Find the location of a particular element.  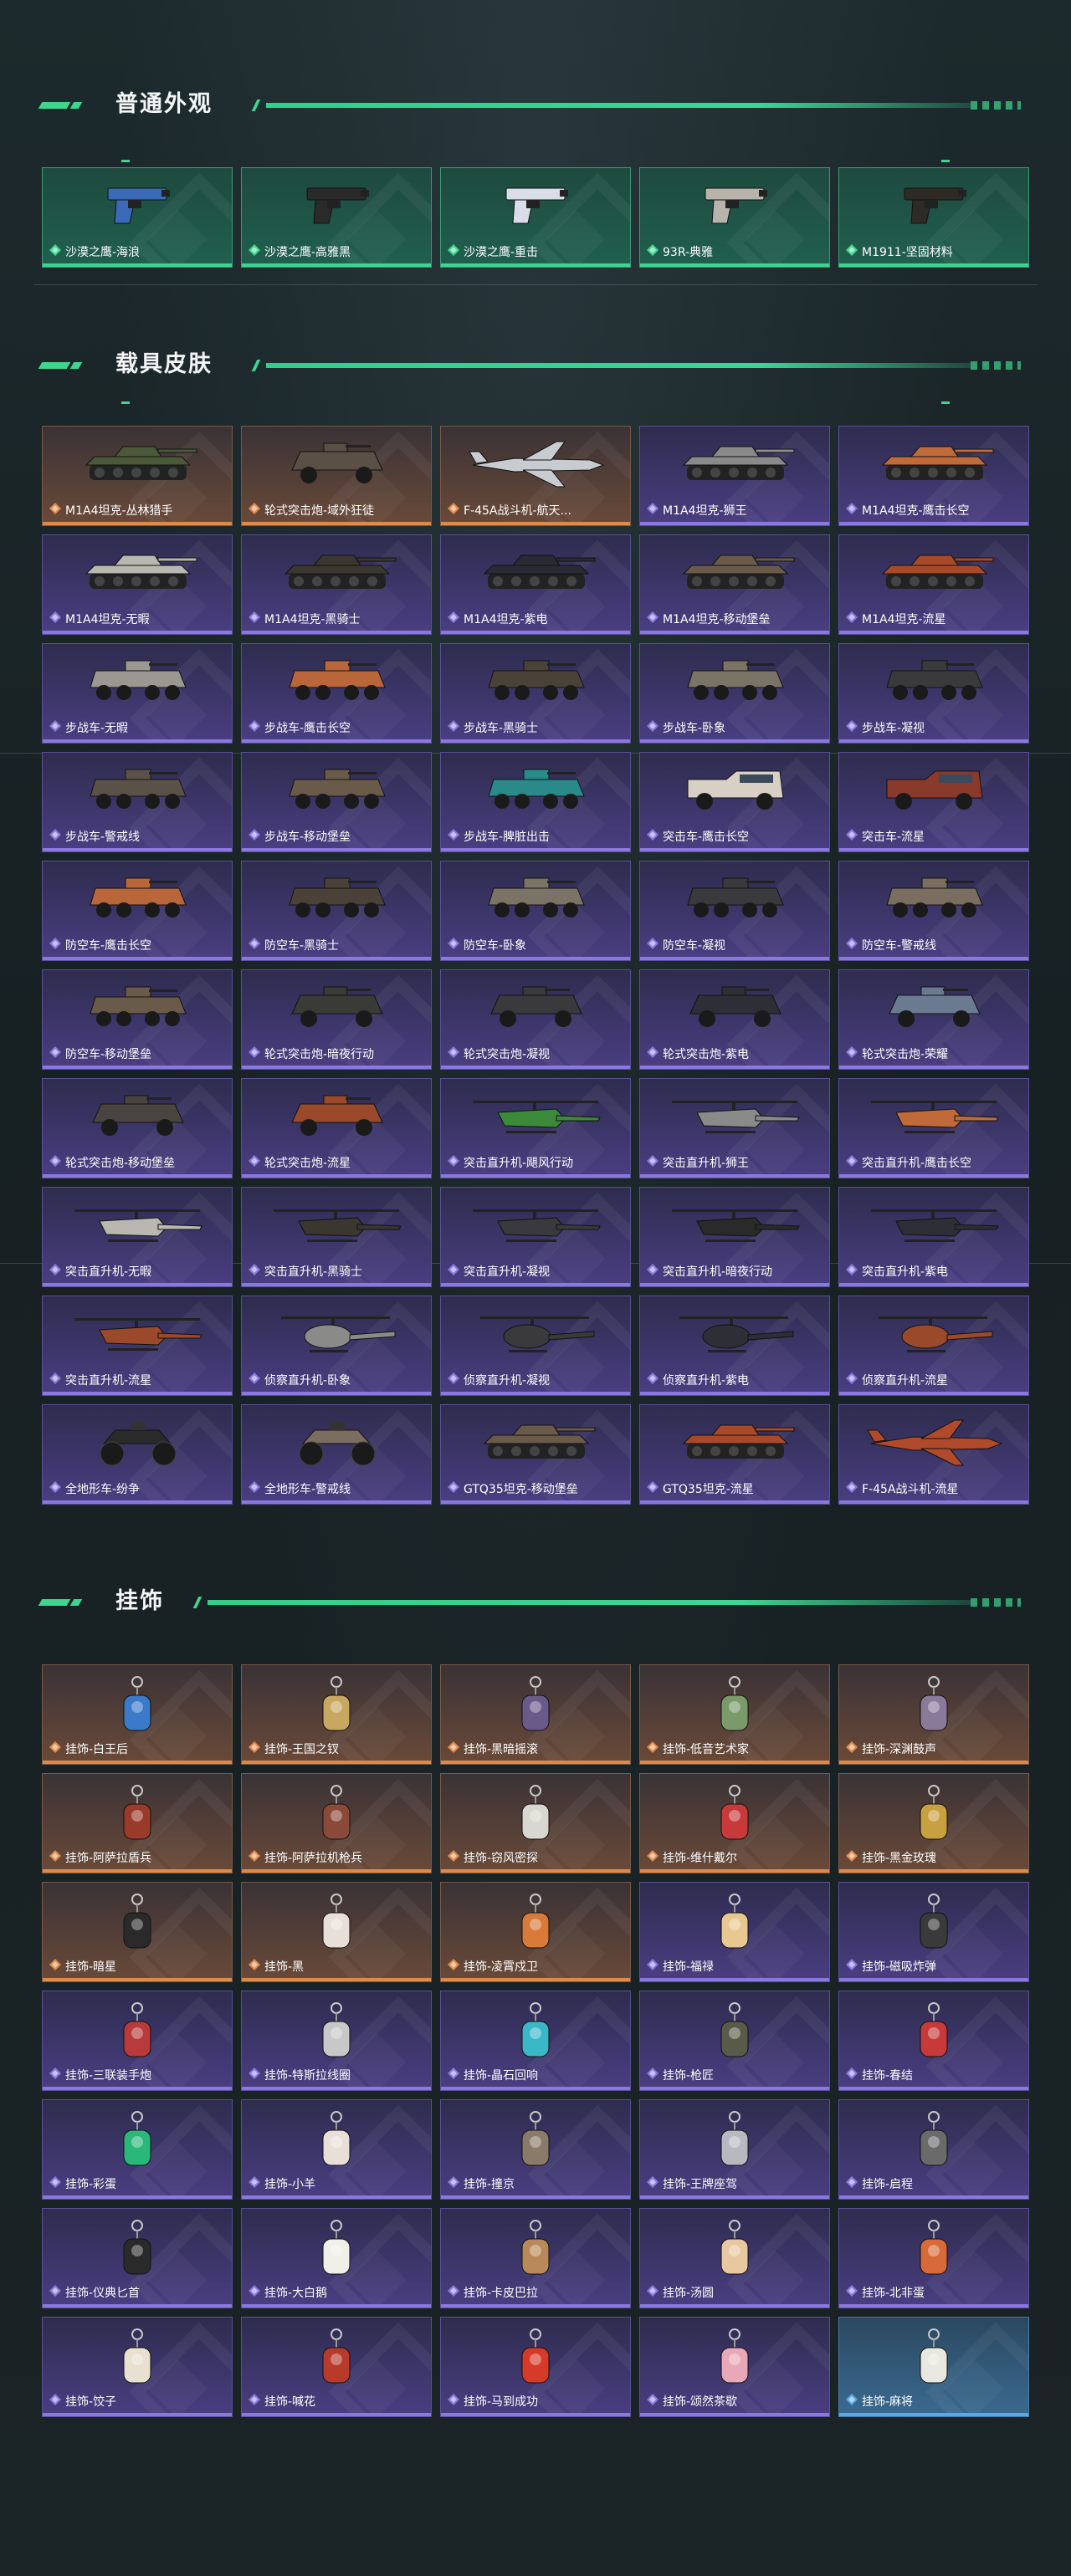

vehicle-item-card: 轮式突击炮-移动堡垒 is located at coordinates (137, 1128).